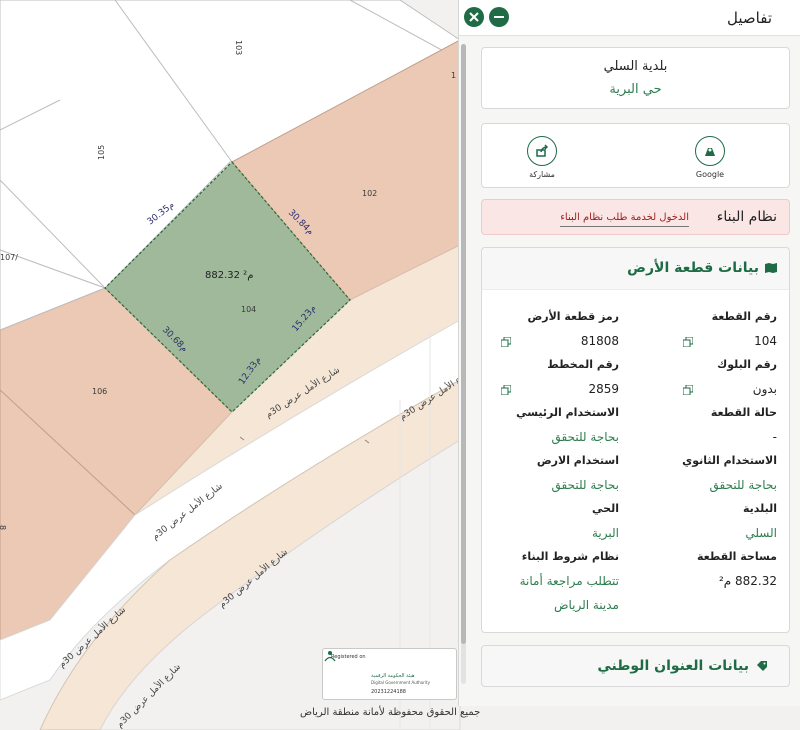 The image size is (800, 730). I want to click on share-icon, so click(542, 150).